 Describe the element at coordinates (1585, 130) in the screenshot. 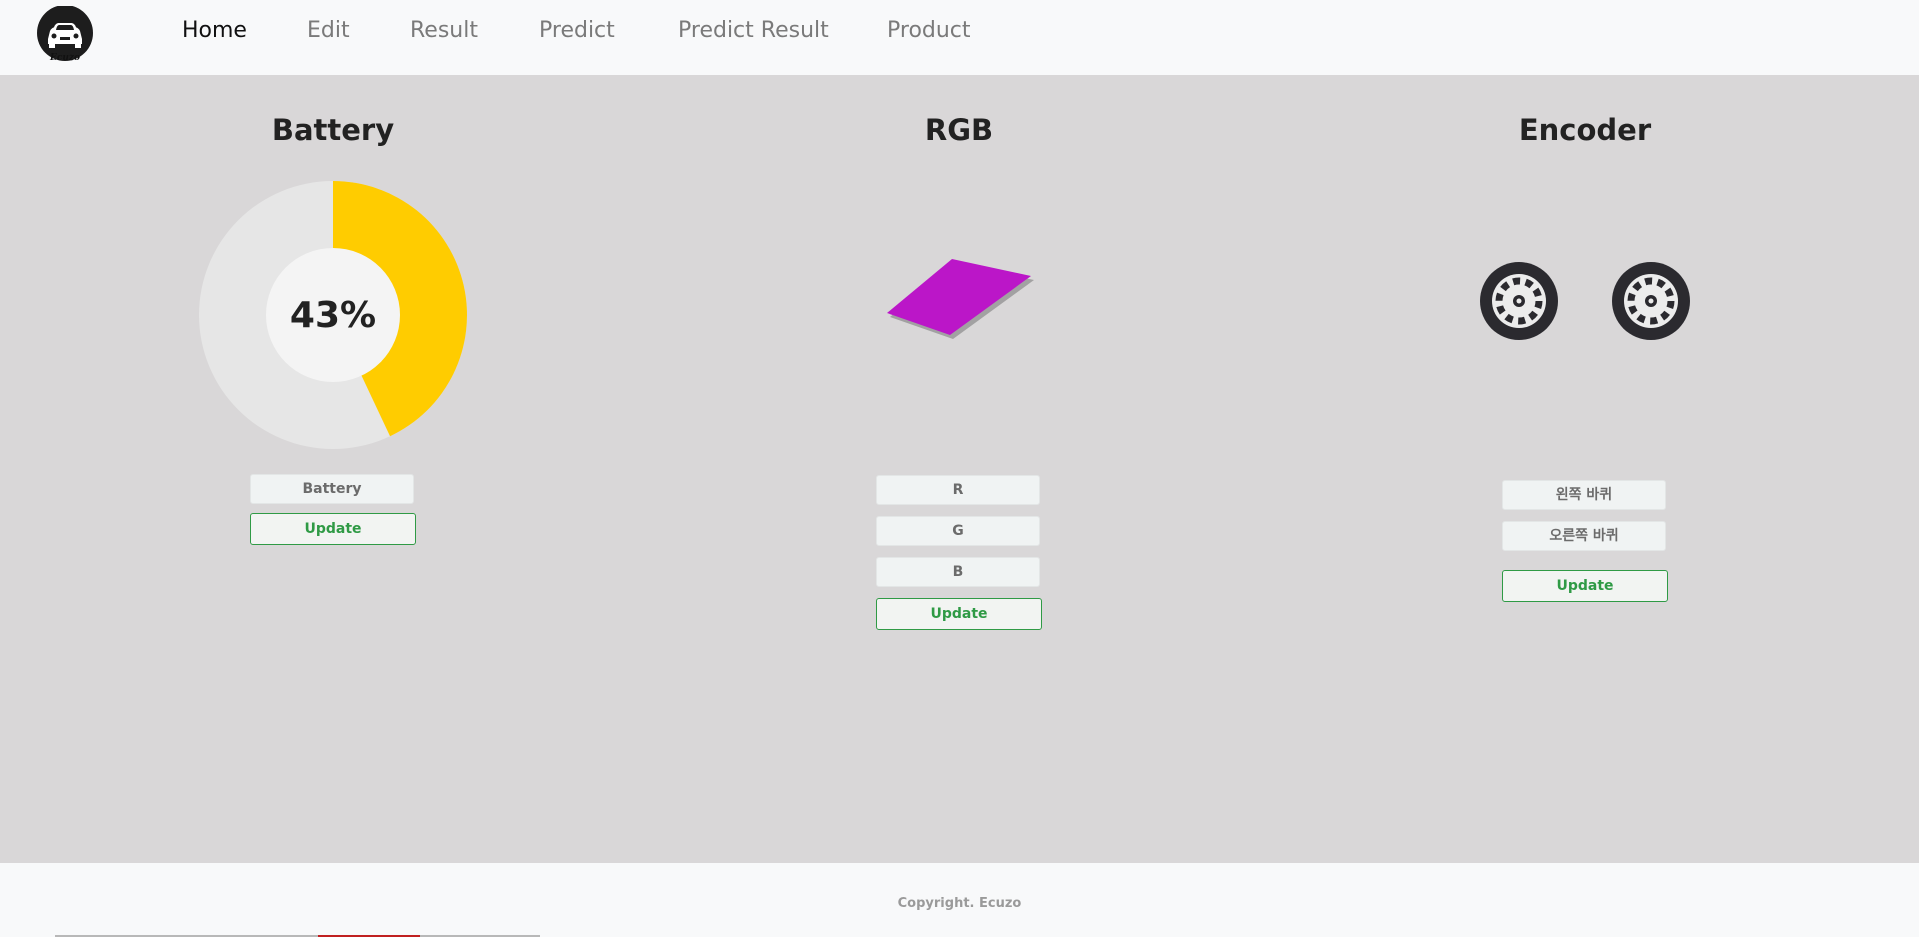

I see `encoder-title: Encoder` at that location.